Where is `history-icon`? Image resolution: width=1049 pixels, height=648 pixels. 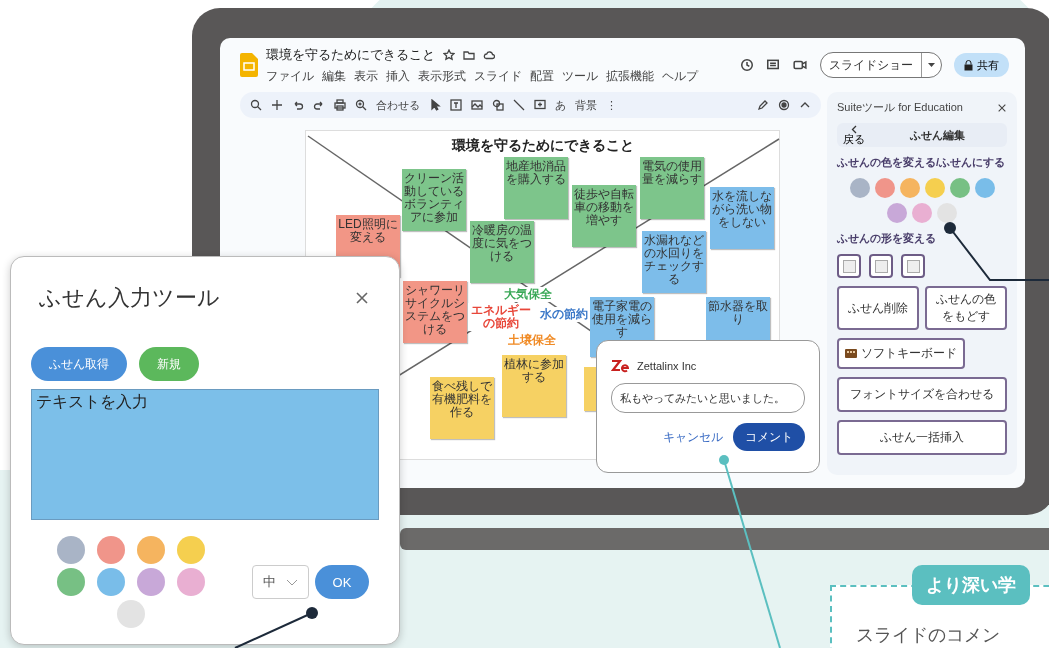
history-icon is located at coordinates (747, 65).